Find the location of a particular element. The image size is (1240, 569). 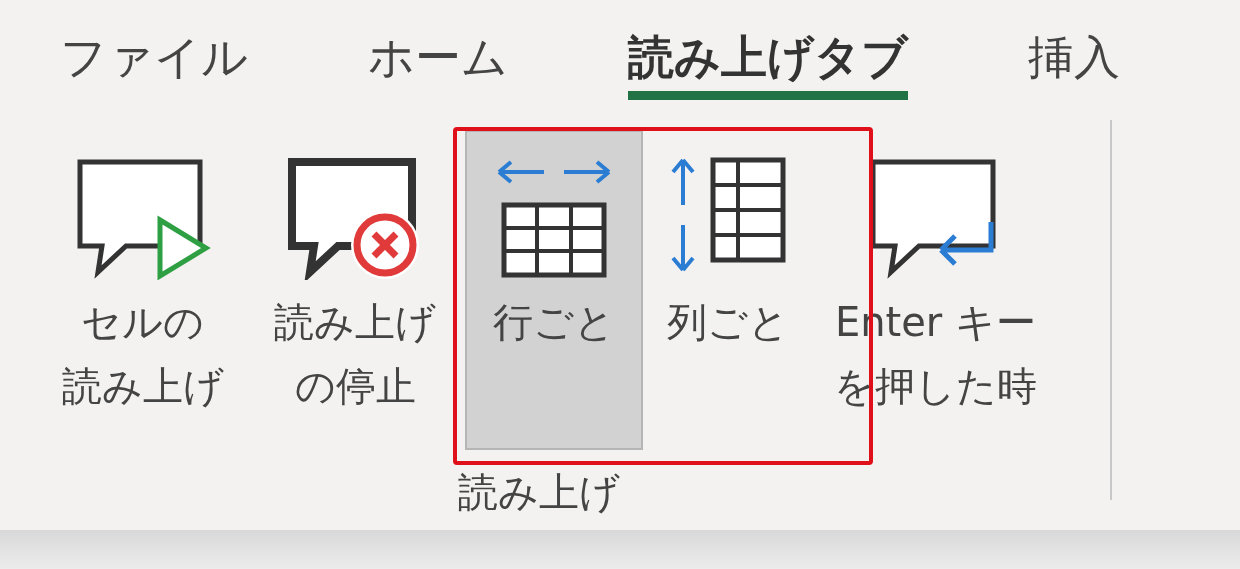

group-label: 読み上げ is located at coordinates (539, 492).